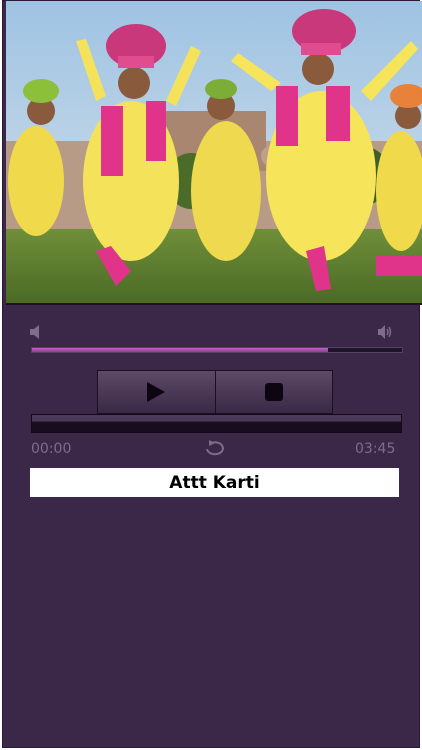 Image resolution: width=422 pixels, height=750 pixels. Describe the element at coordinates (180, 350) in the screenshot. I see `volume-level-fill` at that location.